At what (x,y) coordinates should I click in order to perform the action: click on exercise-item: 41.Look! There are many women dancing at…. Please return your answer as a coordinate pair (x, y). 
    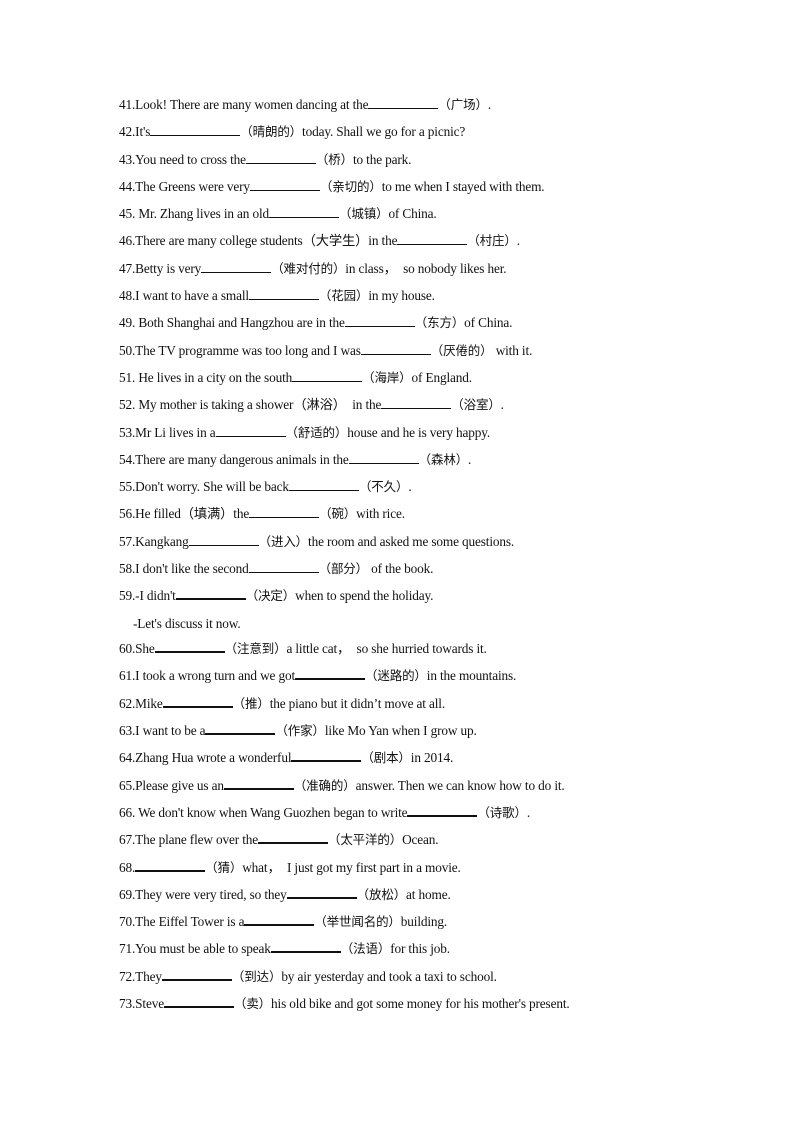
    Looking at the image, I should click on (399, 108).